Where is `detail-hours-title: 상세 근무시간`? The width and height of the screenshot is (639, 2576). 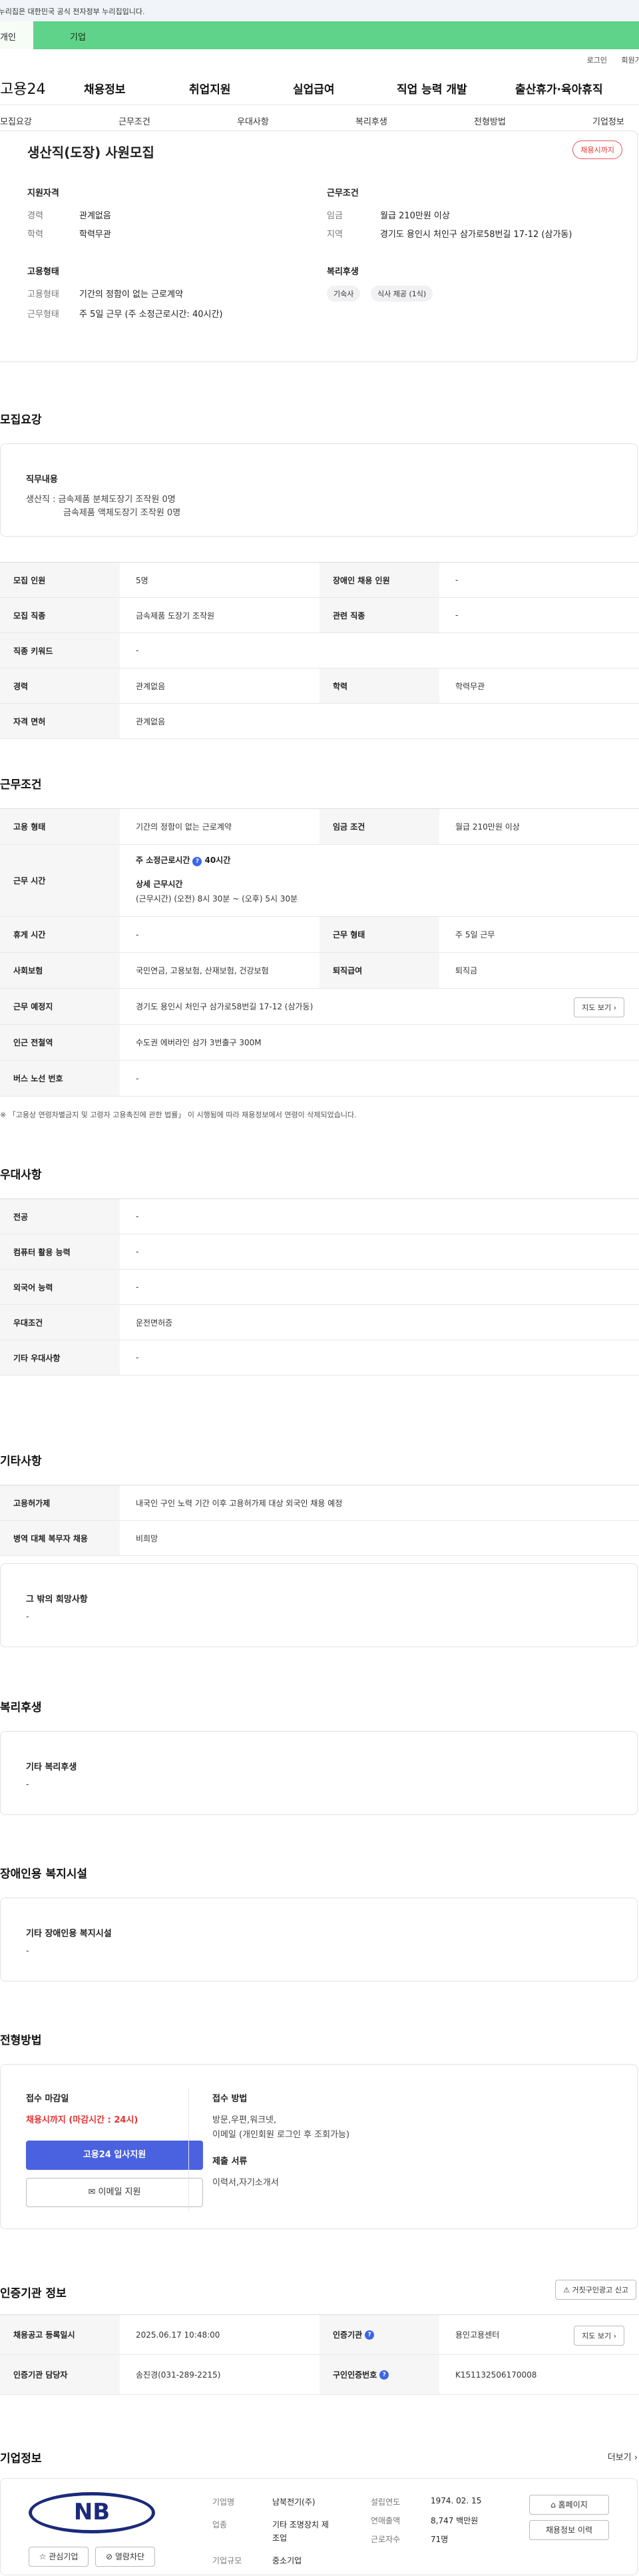 detail-hours-title: 상세 근무시간 is located at coordinates (159, 885).